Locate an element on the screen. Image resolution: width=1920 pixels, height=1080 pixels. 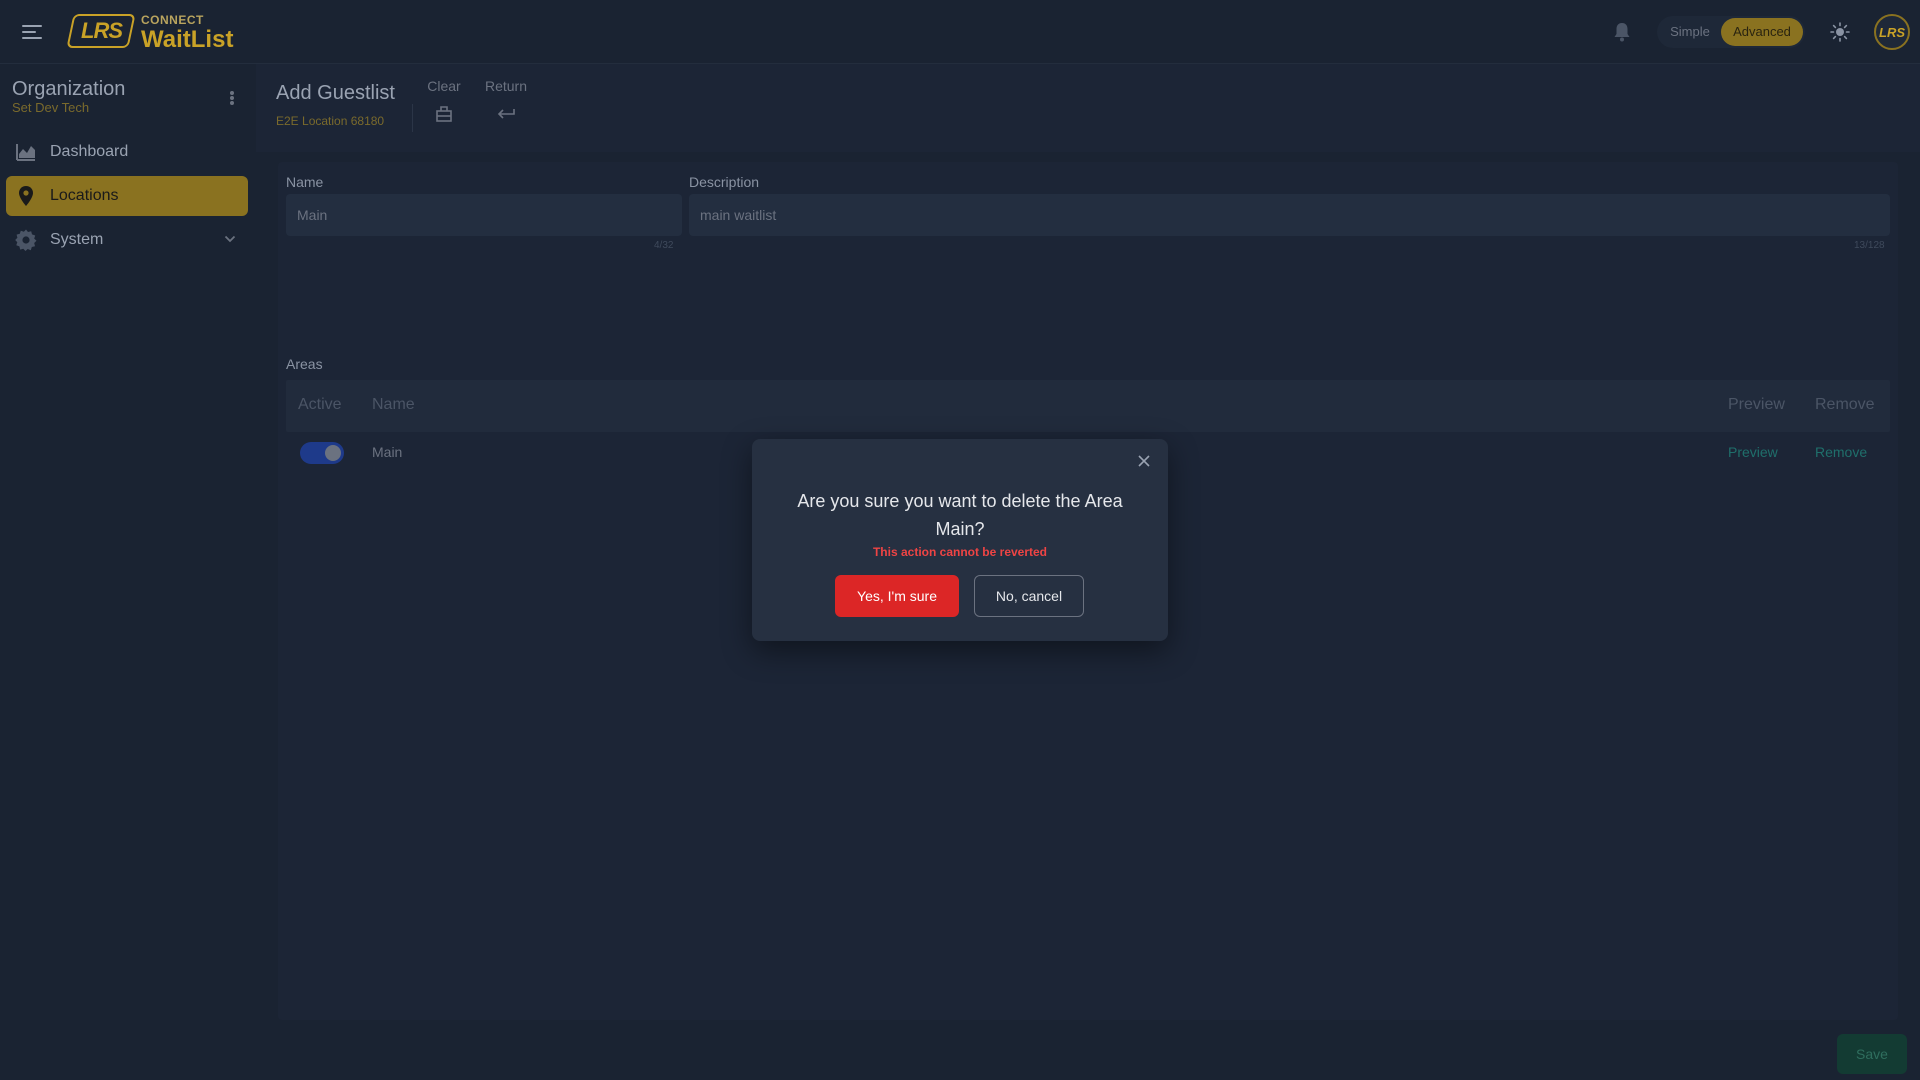
chart-icon is located at coordinates (25, 152).